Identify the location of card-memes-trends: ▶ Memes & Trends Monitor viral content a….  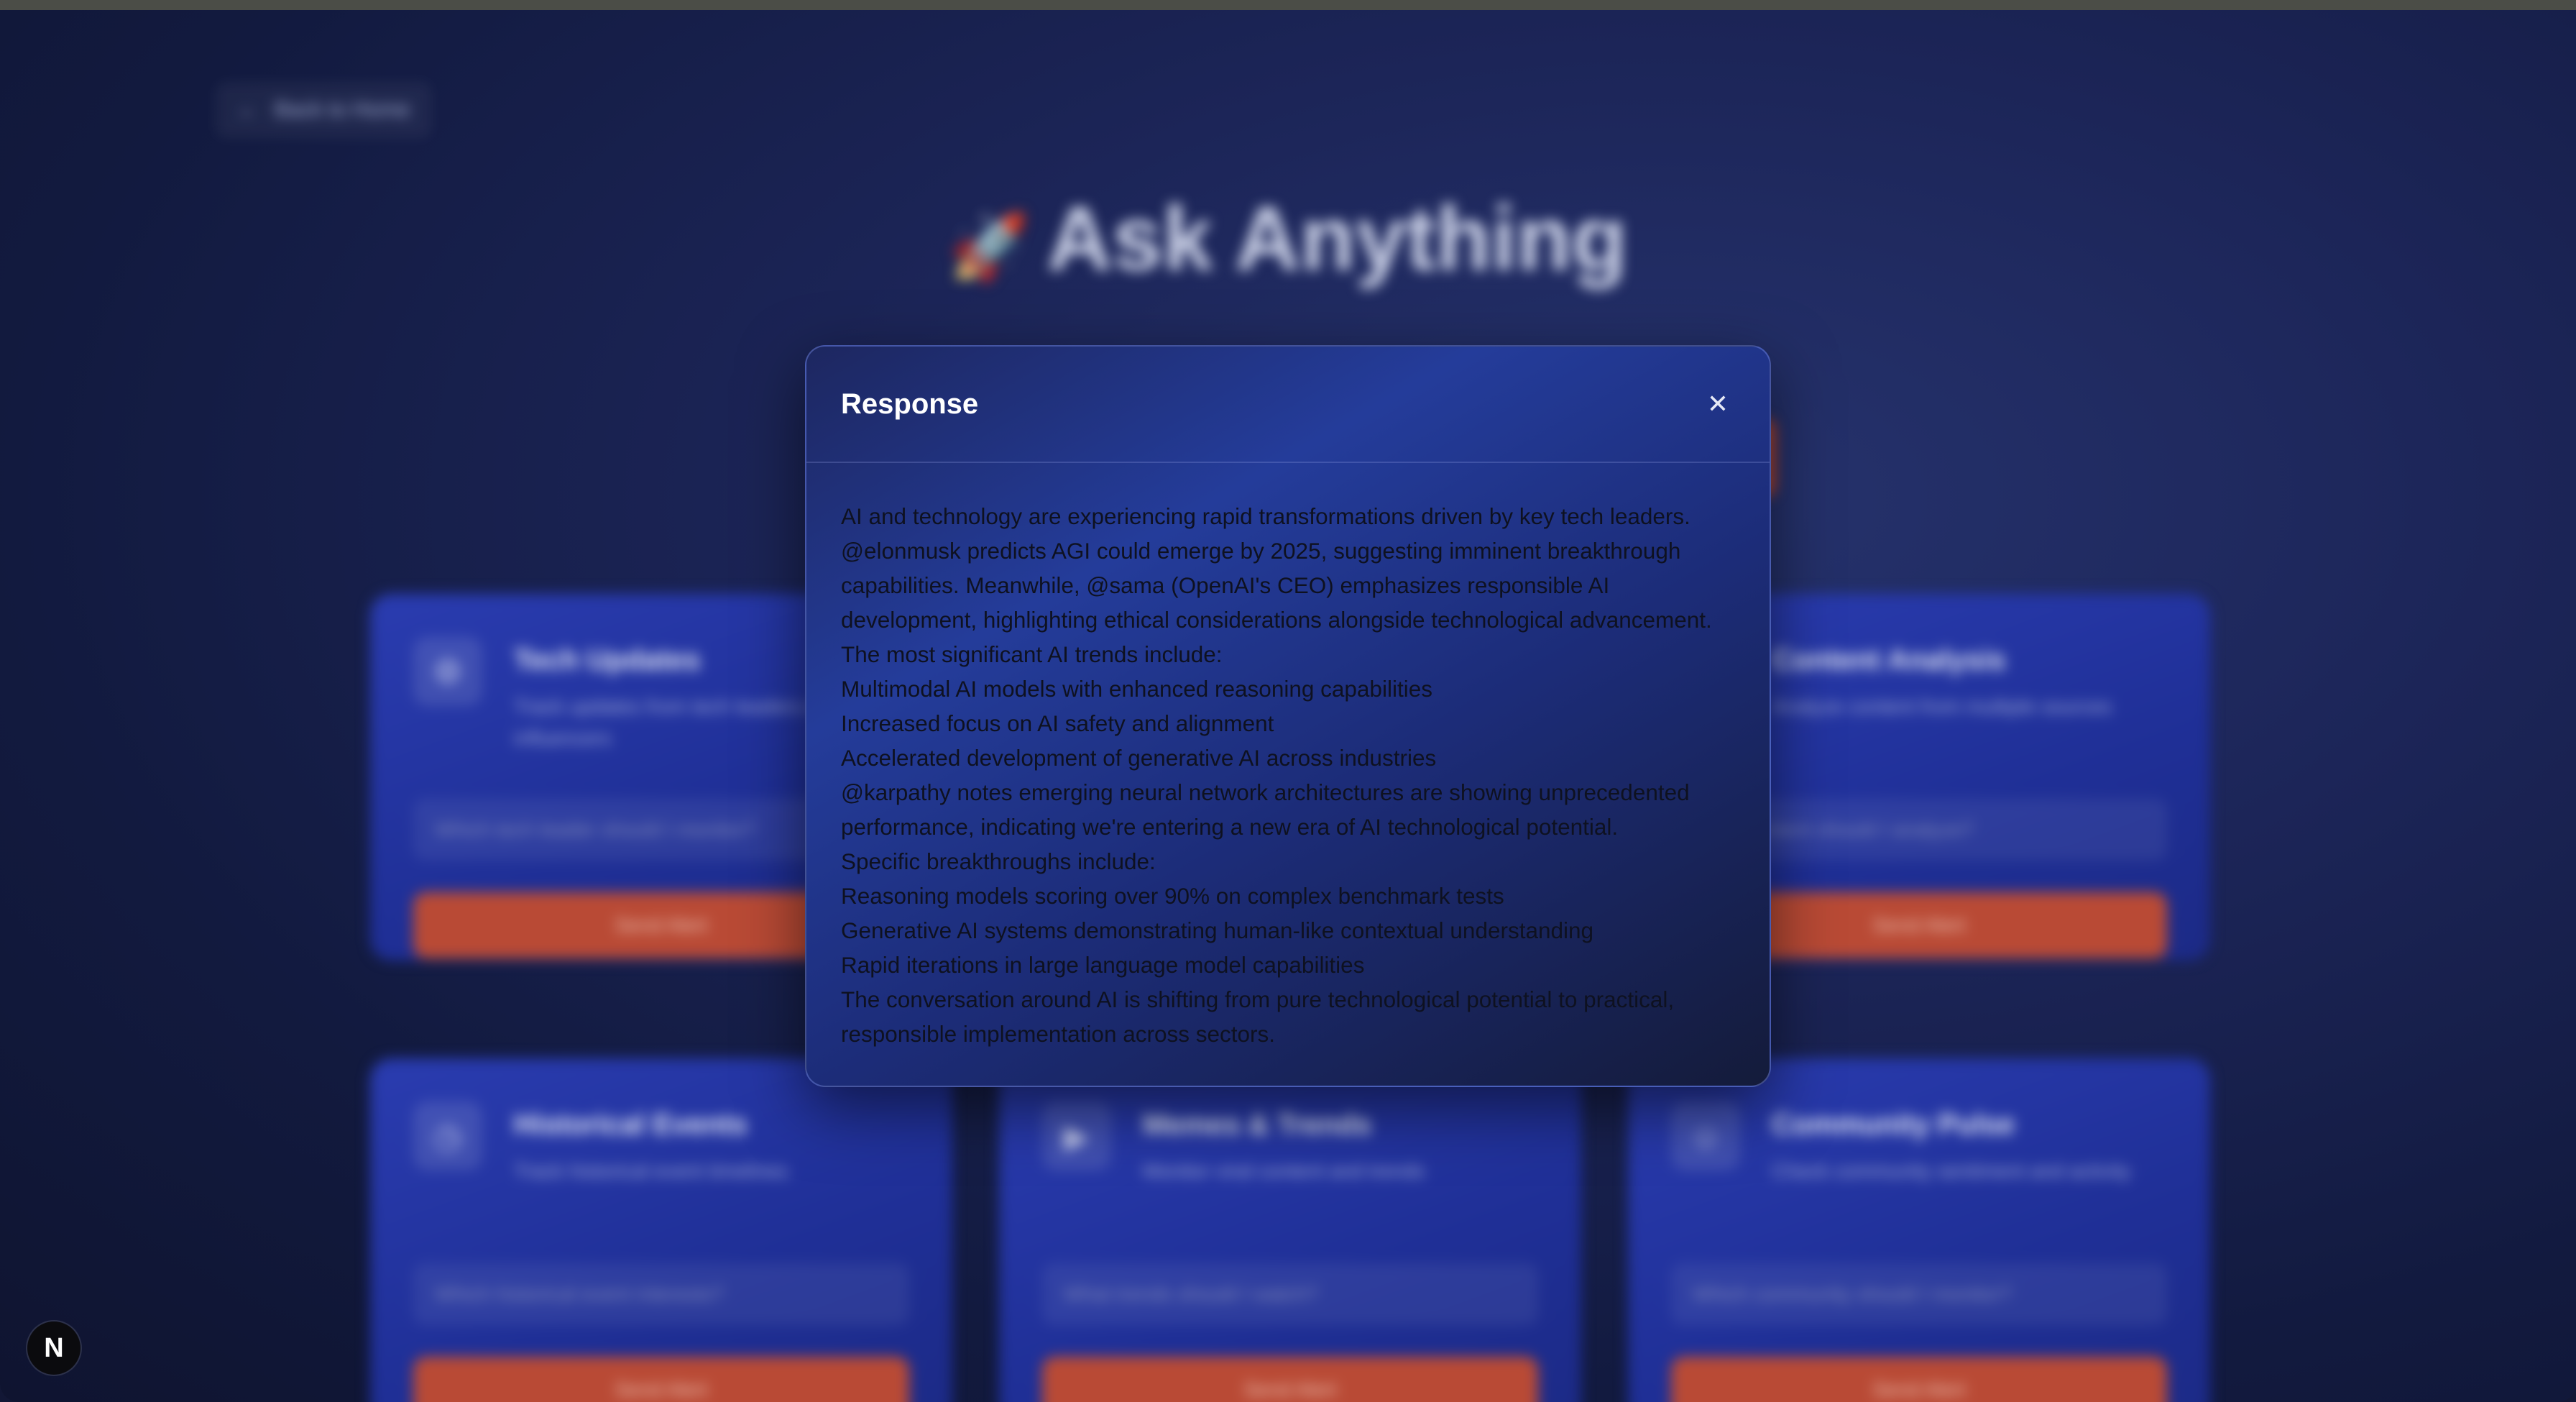
(1290, 1230).